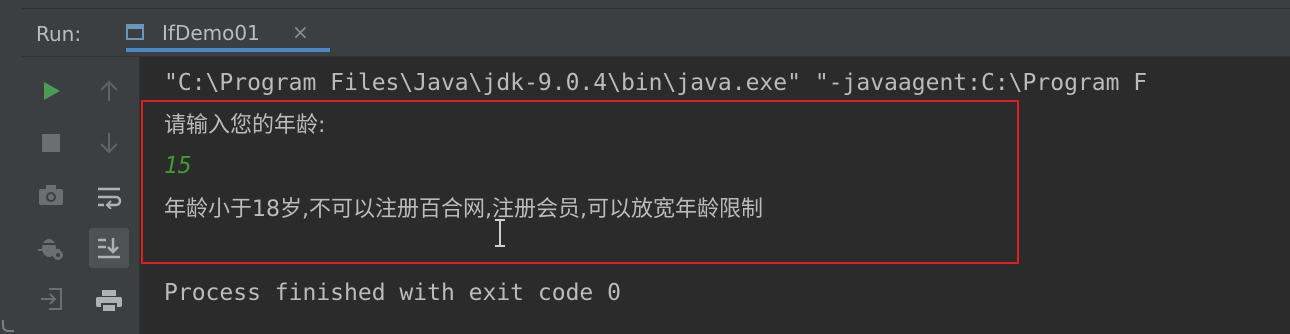 The height and width of the screenshot is (334, 1290). I want to click on print-icon, so click(109, 301).